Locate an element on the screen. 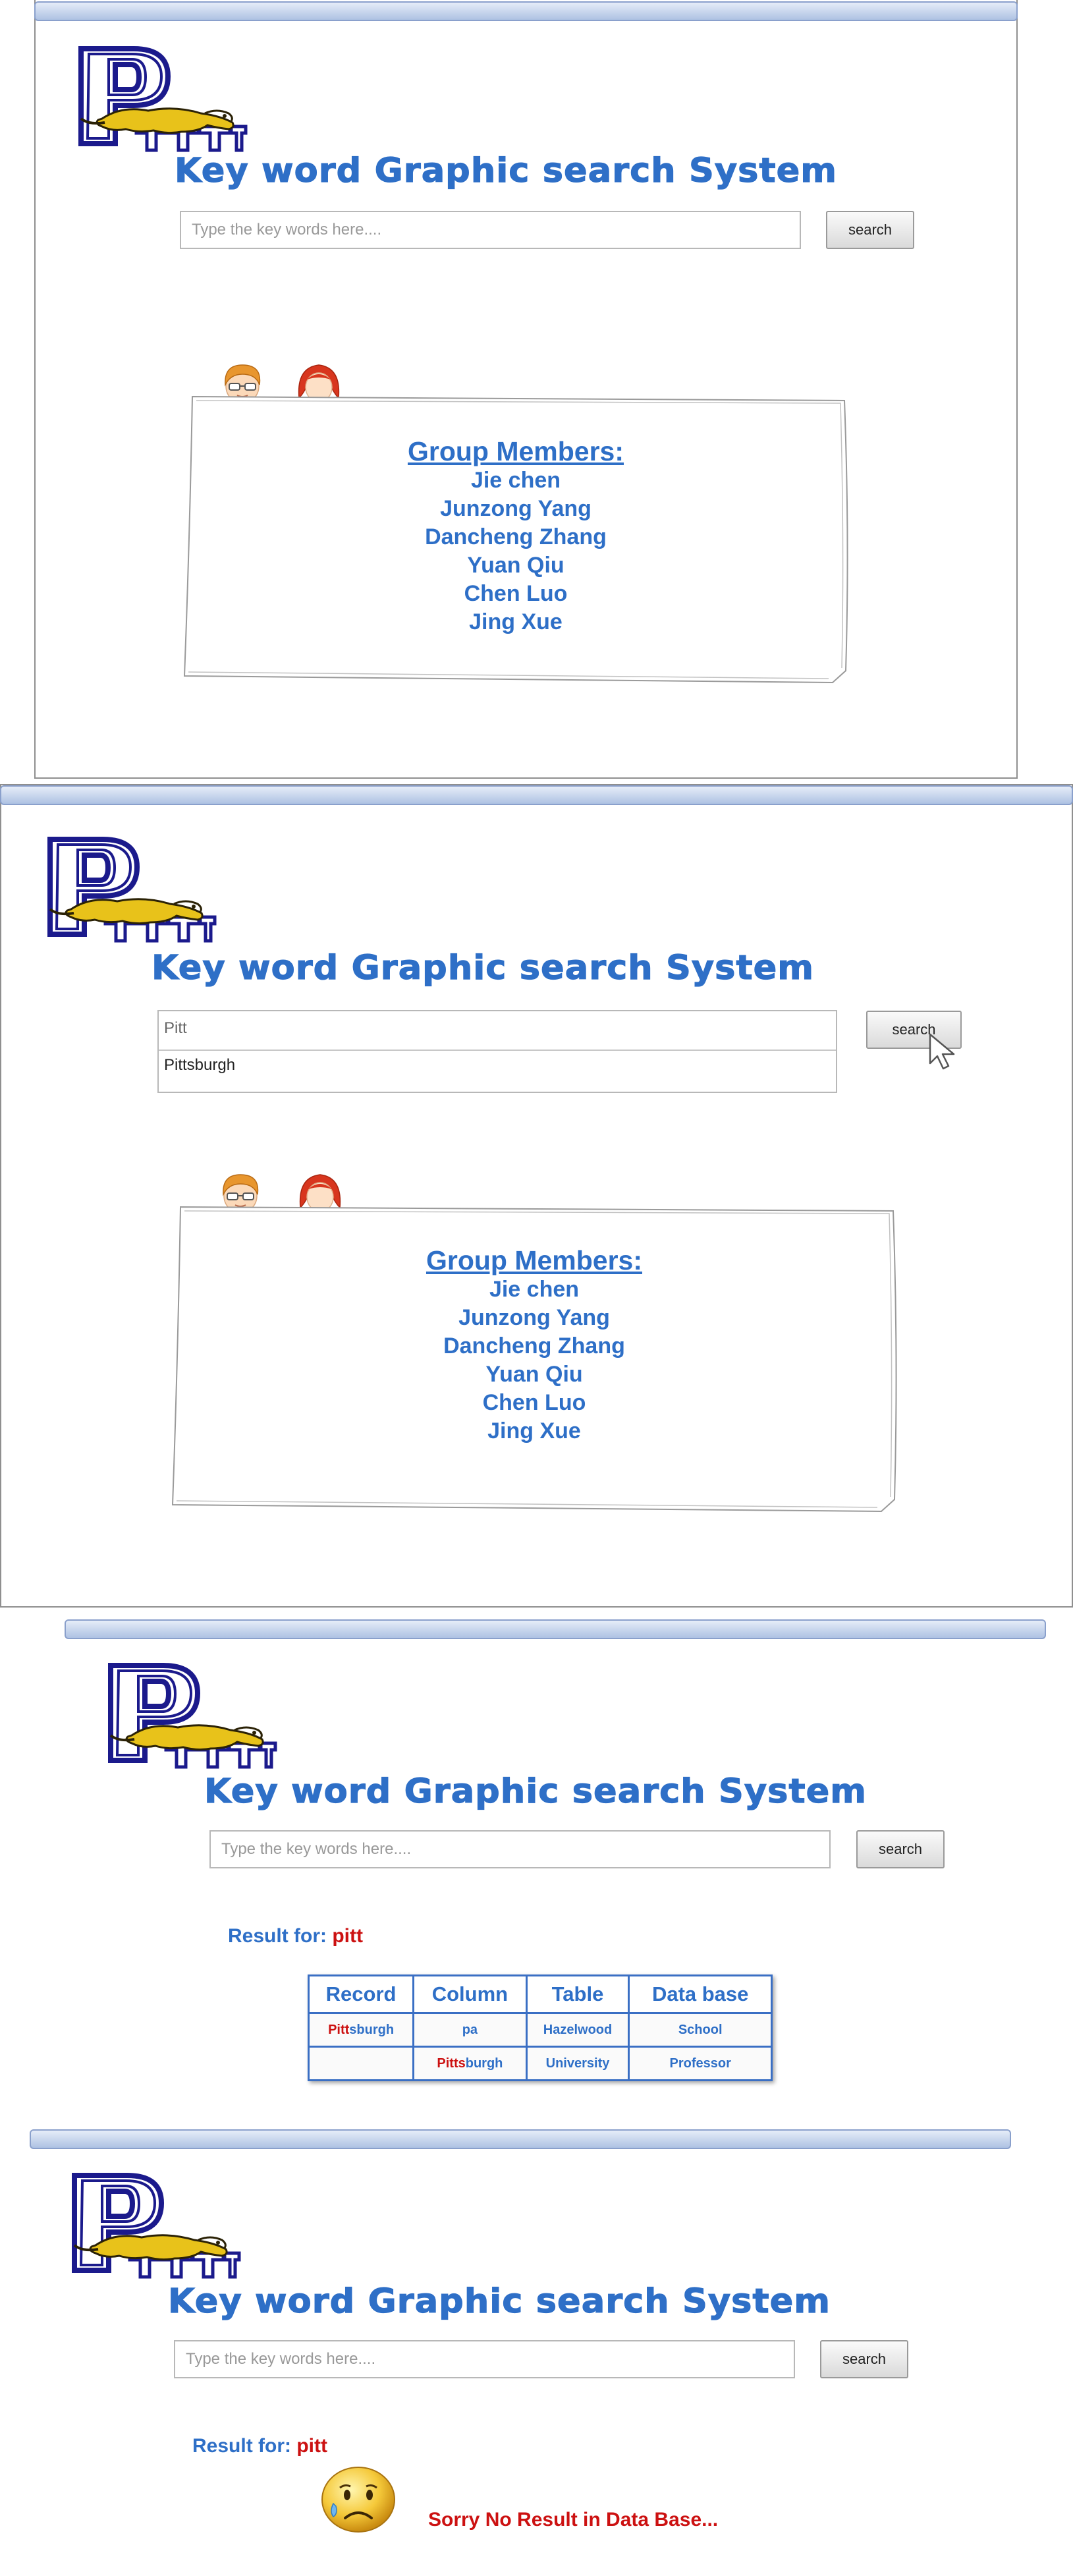 This screenshot has height=2576, width=1073. cell-text: Hazelwood is located at coordinates (578, 2029).